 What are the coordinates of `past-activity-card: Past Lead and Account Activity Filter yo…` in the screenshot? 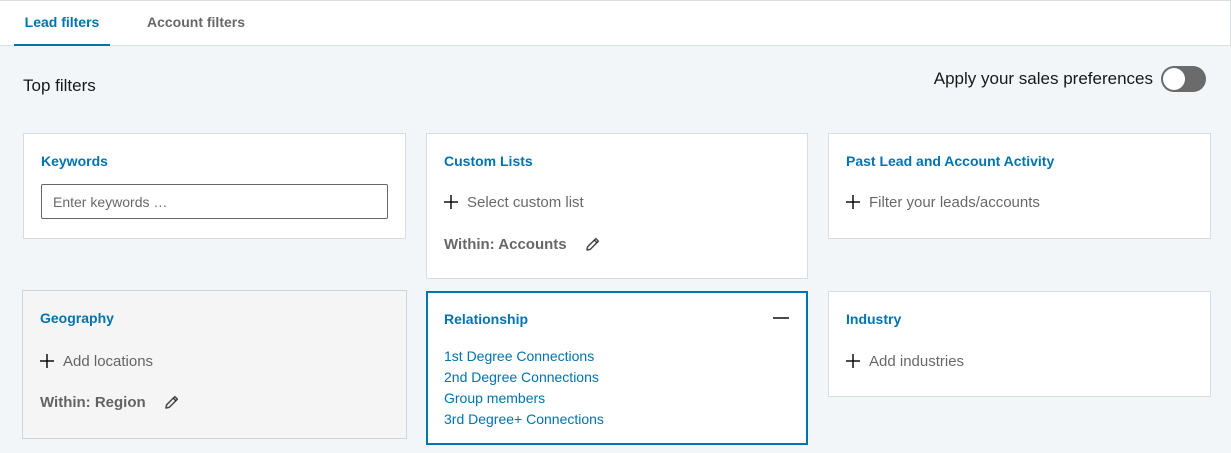 It's located at (1019, 186).